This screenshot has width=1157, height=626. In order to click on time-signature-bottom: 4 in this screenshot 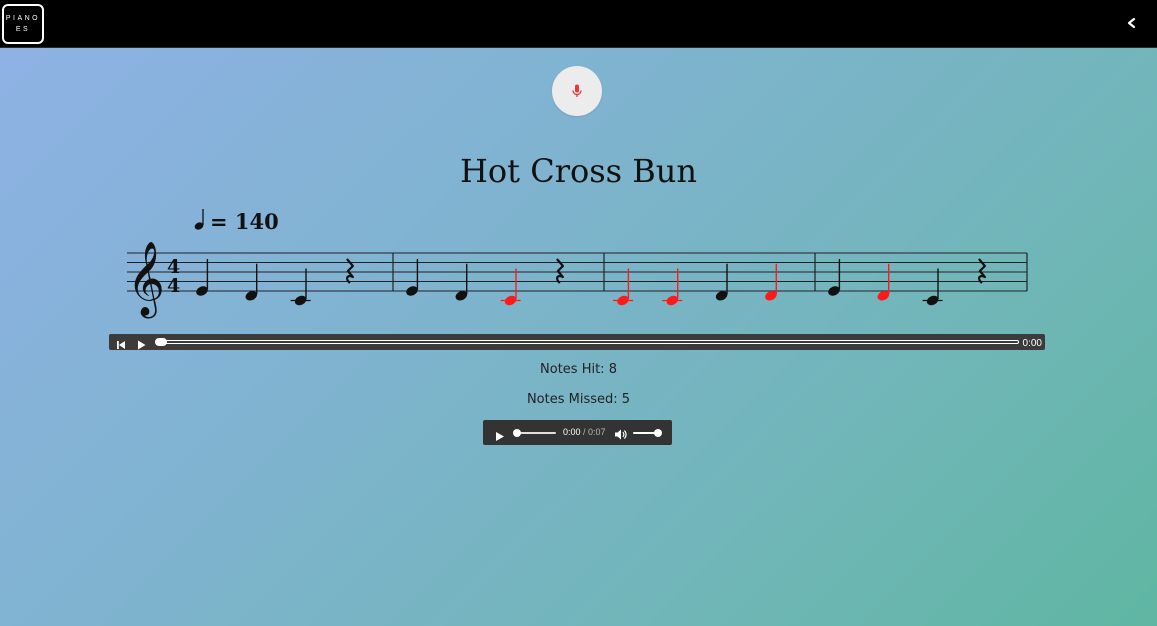, I will do `click(173, 286)`.